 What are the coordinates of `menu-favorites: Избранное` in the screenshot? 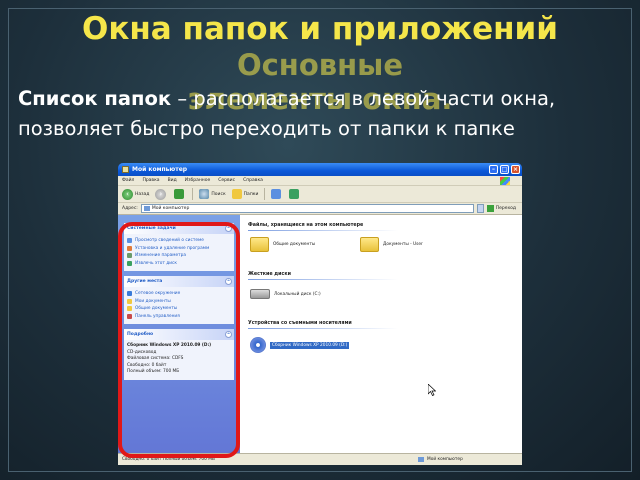 It's located at (198, 180).